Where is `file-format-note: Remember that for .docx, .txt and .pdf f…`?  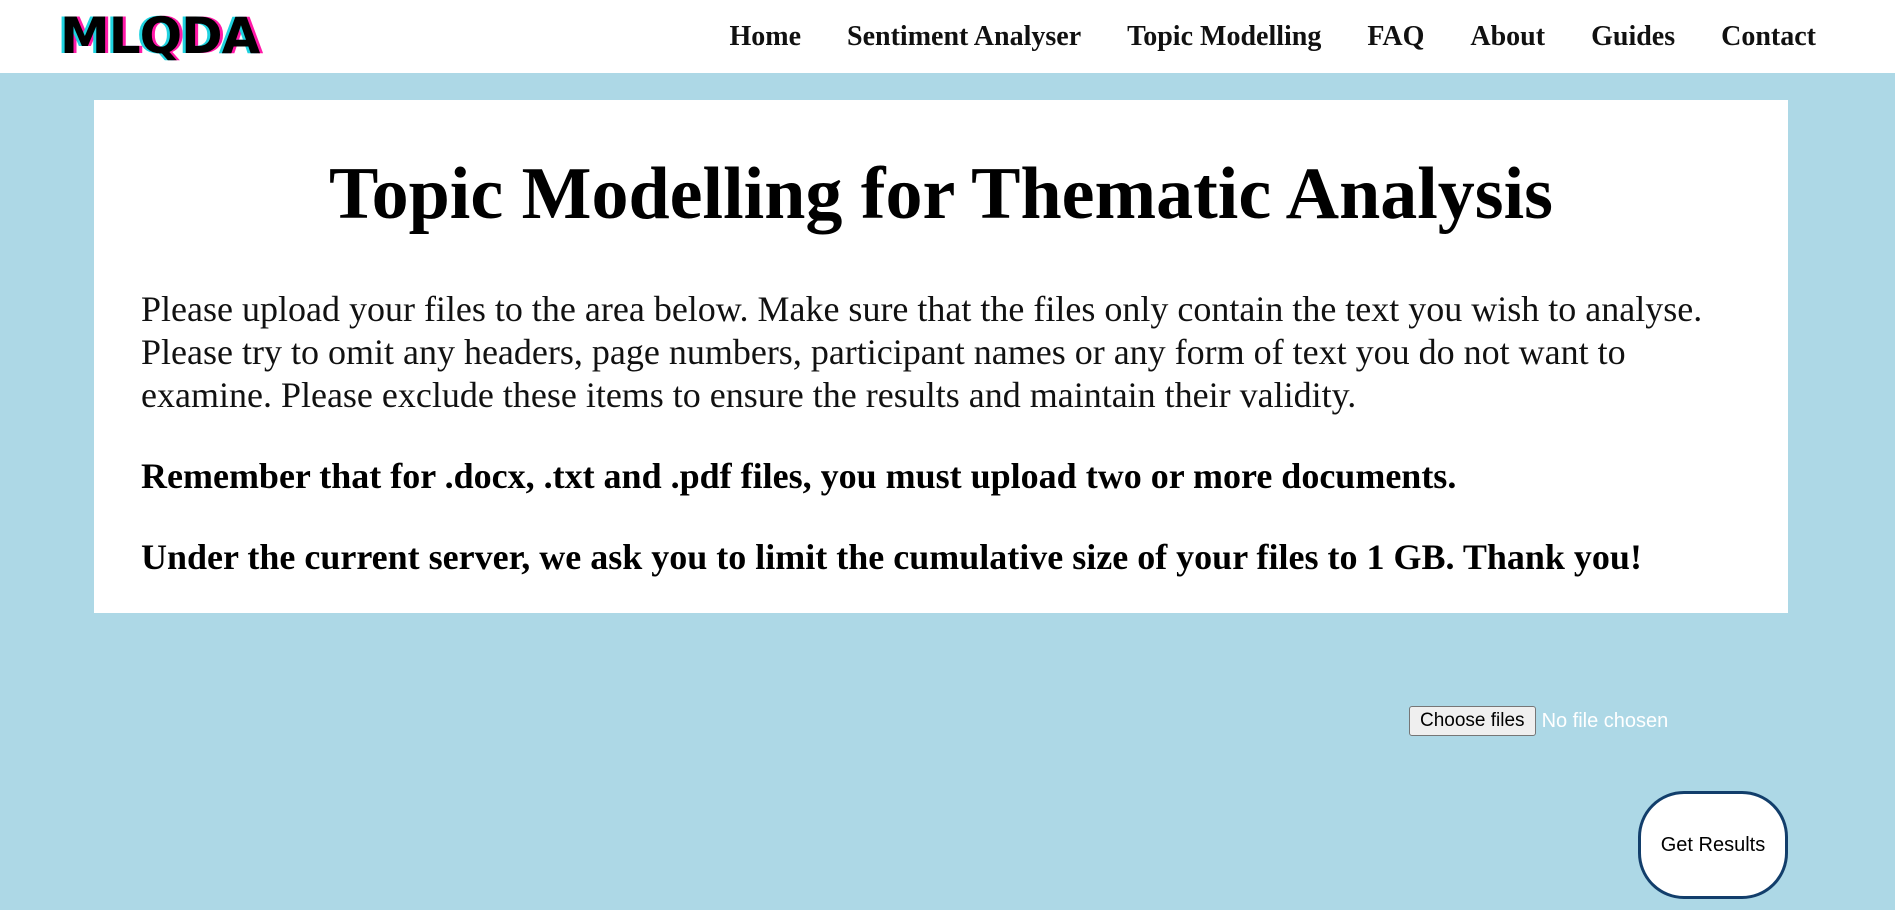
file-format-note: Remember that for .docx, .txt and .pdf f… is located at coordinates (799, 476).